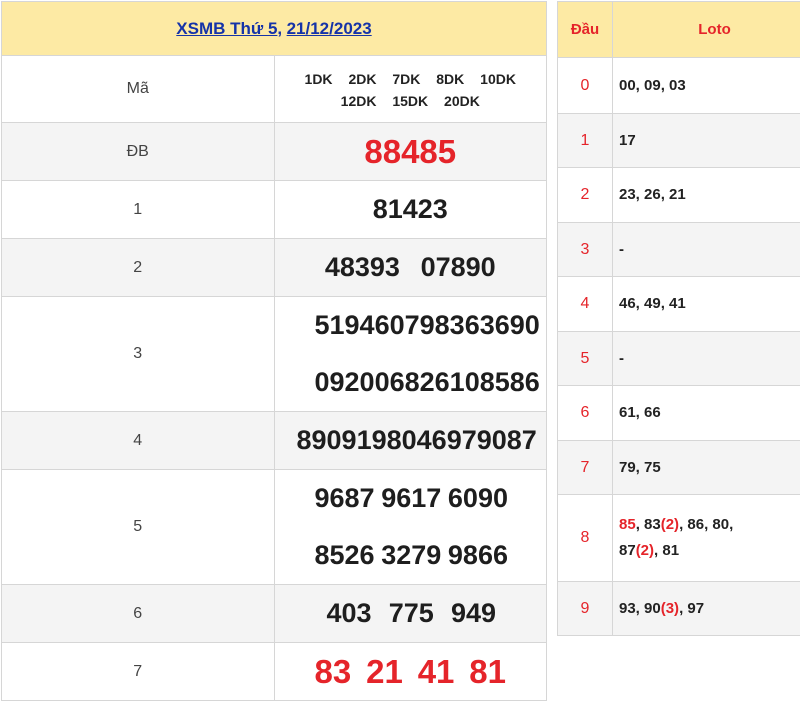 The image size is (800, 701). What do you see at coordinates (349, 613) in the screenshot?
I see `prize-g6: 403` at bounding box center [349, 613].